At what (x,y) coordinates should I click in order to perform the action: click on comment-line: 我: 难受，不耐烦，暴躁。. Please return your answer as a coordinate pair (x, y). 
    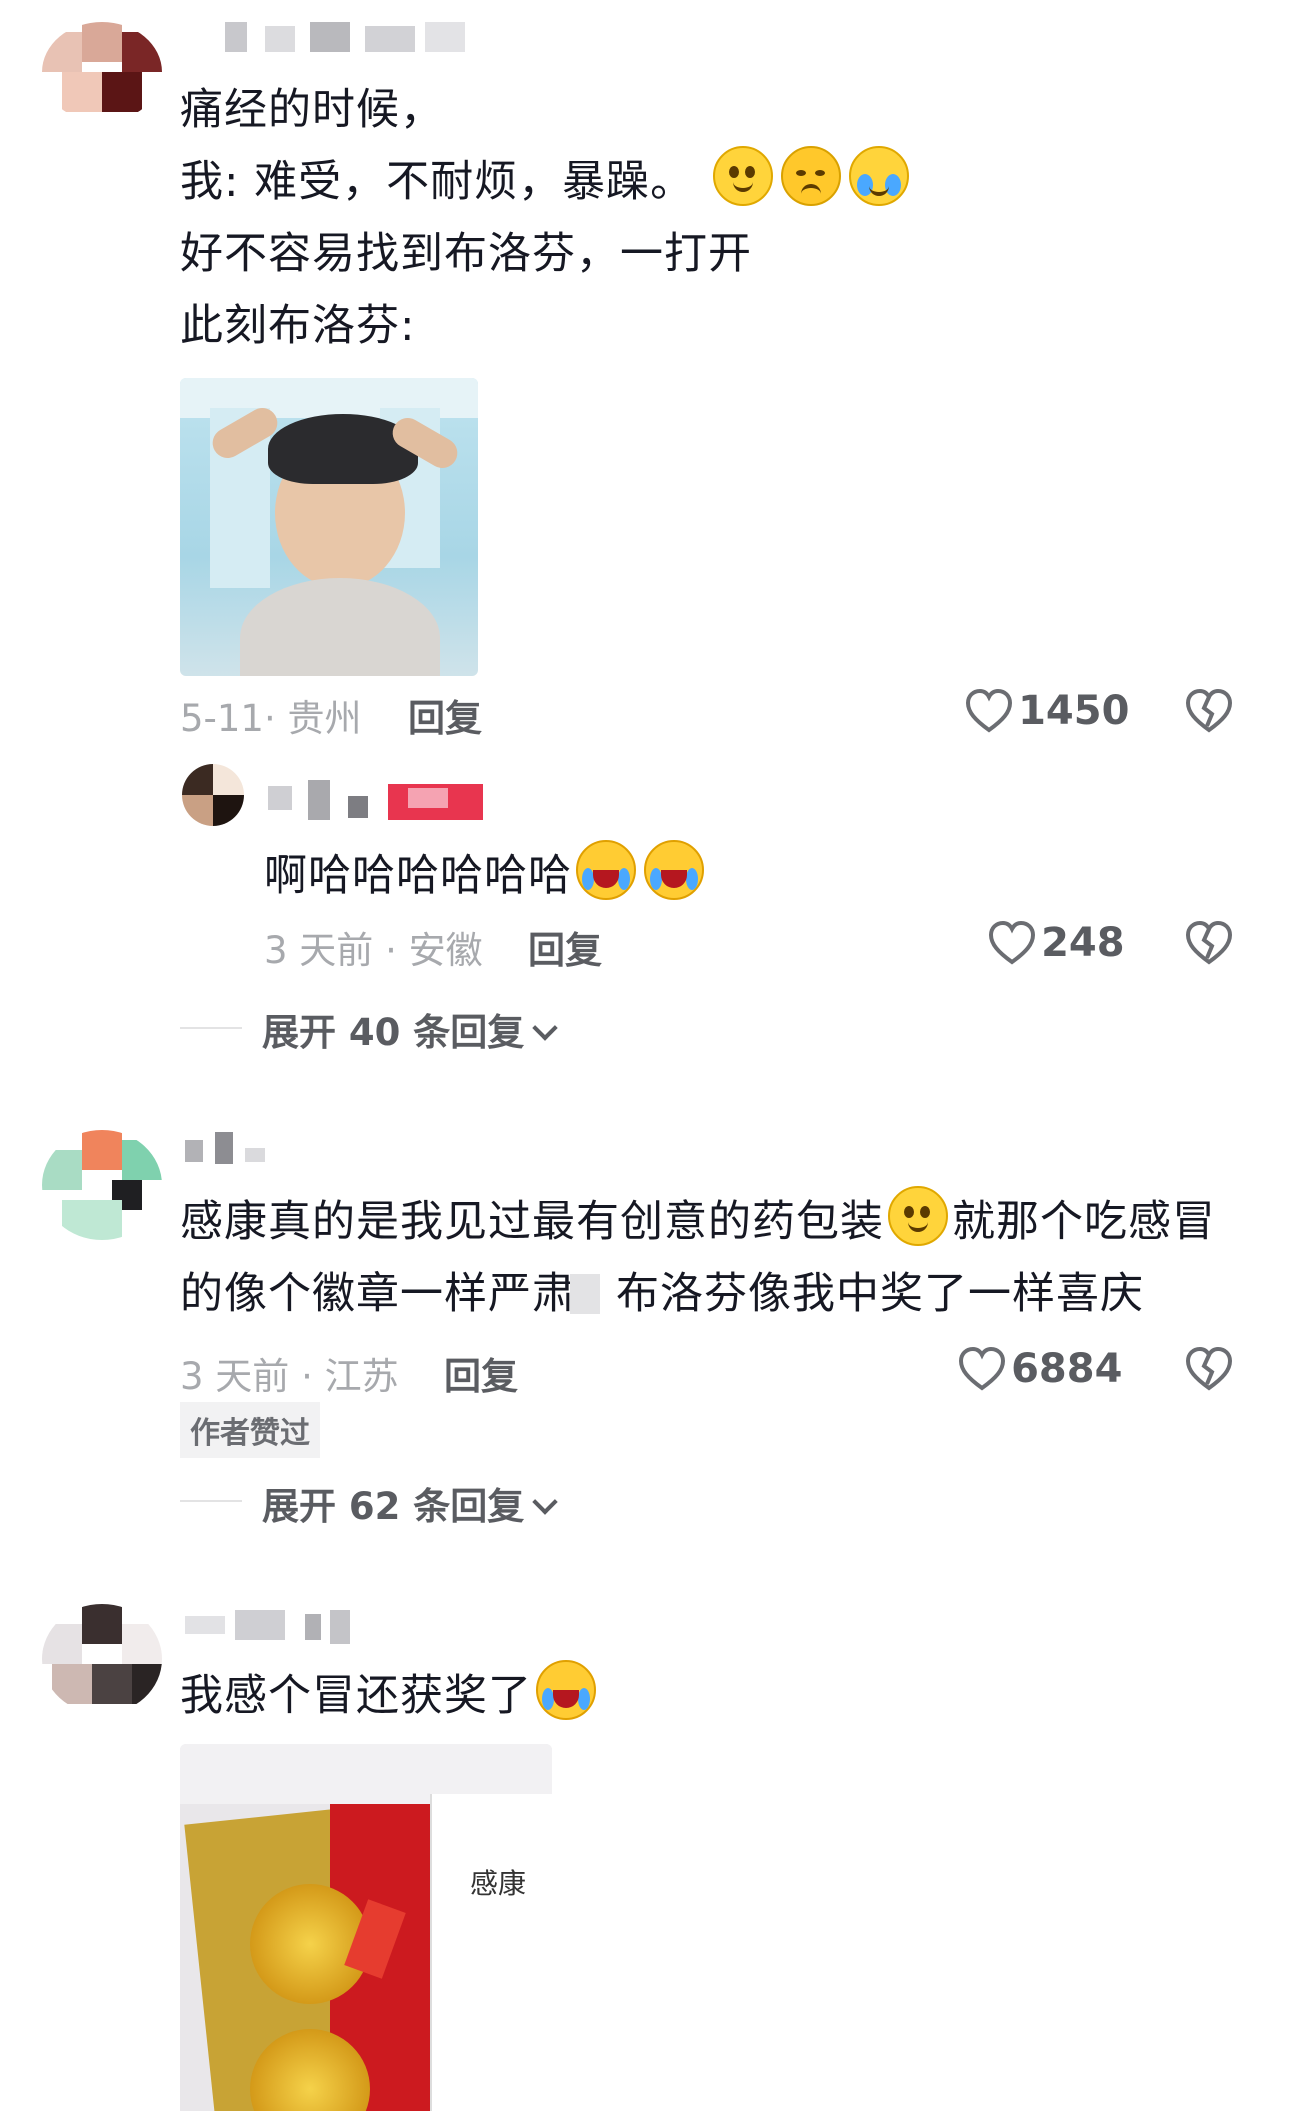
    Looking at the image, I should click on (680, 182).